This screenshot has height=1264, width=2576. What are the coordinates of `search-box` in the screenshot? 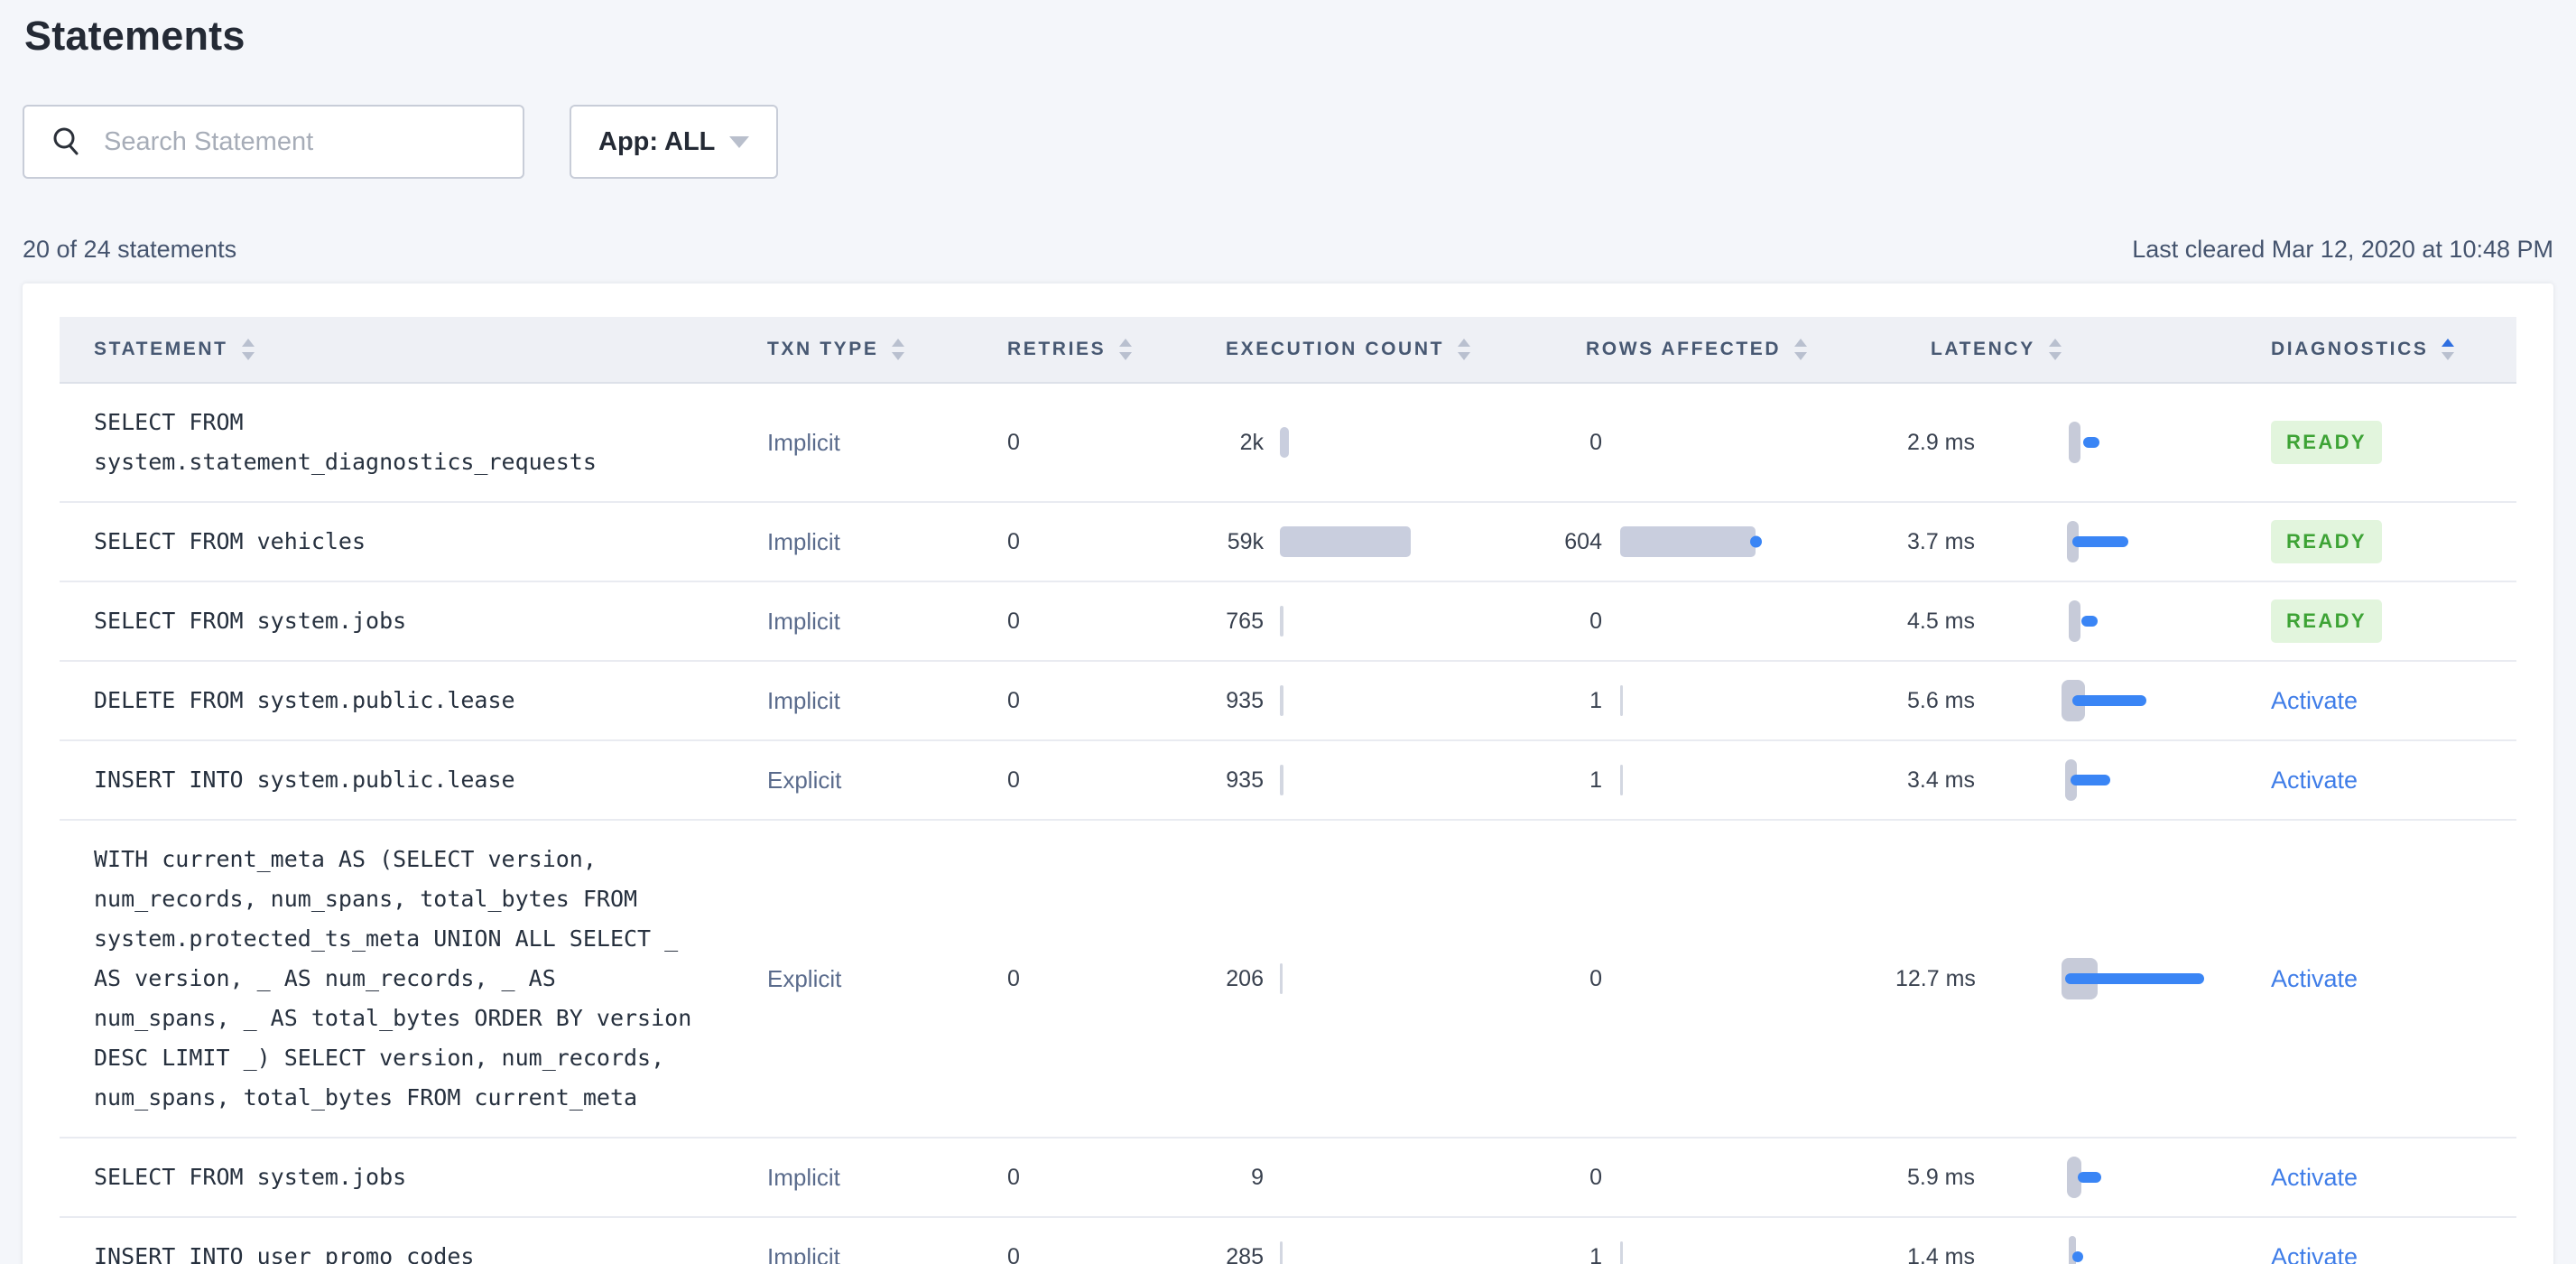 It's located at (273, 142).